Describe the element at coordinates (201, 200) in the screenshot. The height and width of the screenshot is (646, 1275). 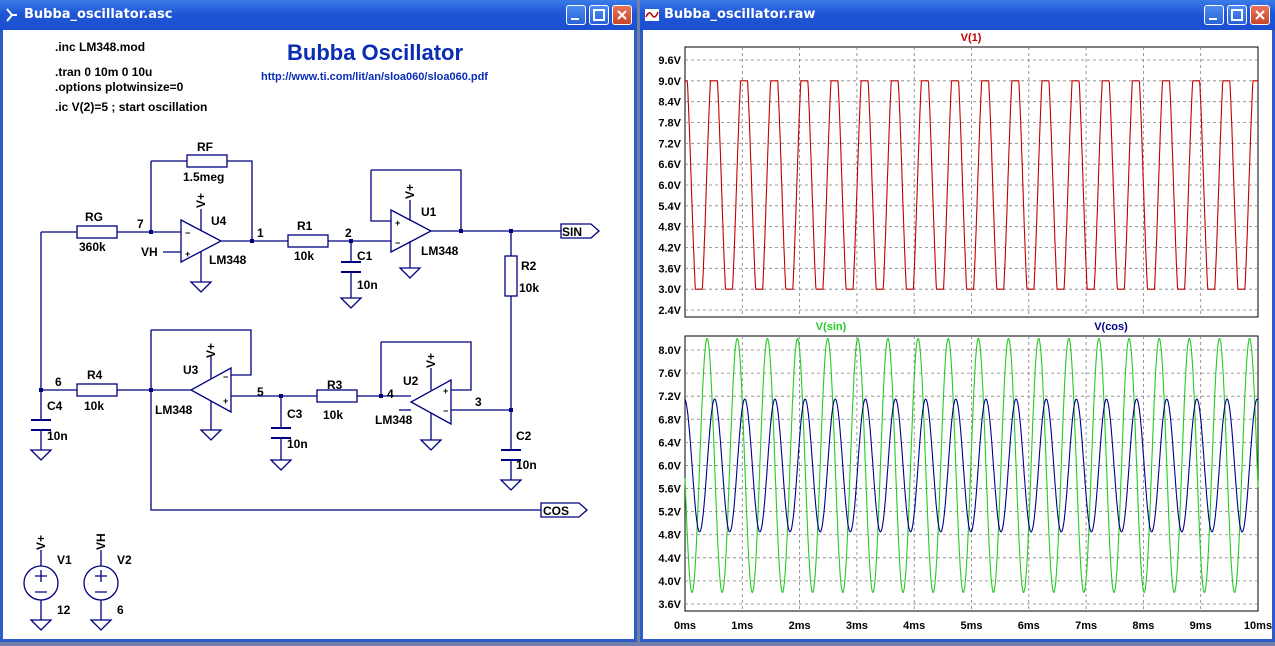
I see `u4-supply-label: V+` at that location.